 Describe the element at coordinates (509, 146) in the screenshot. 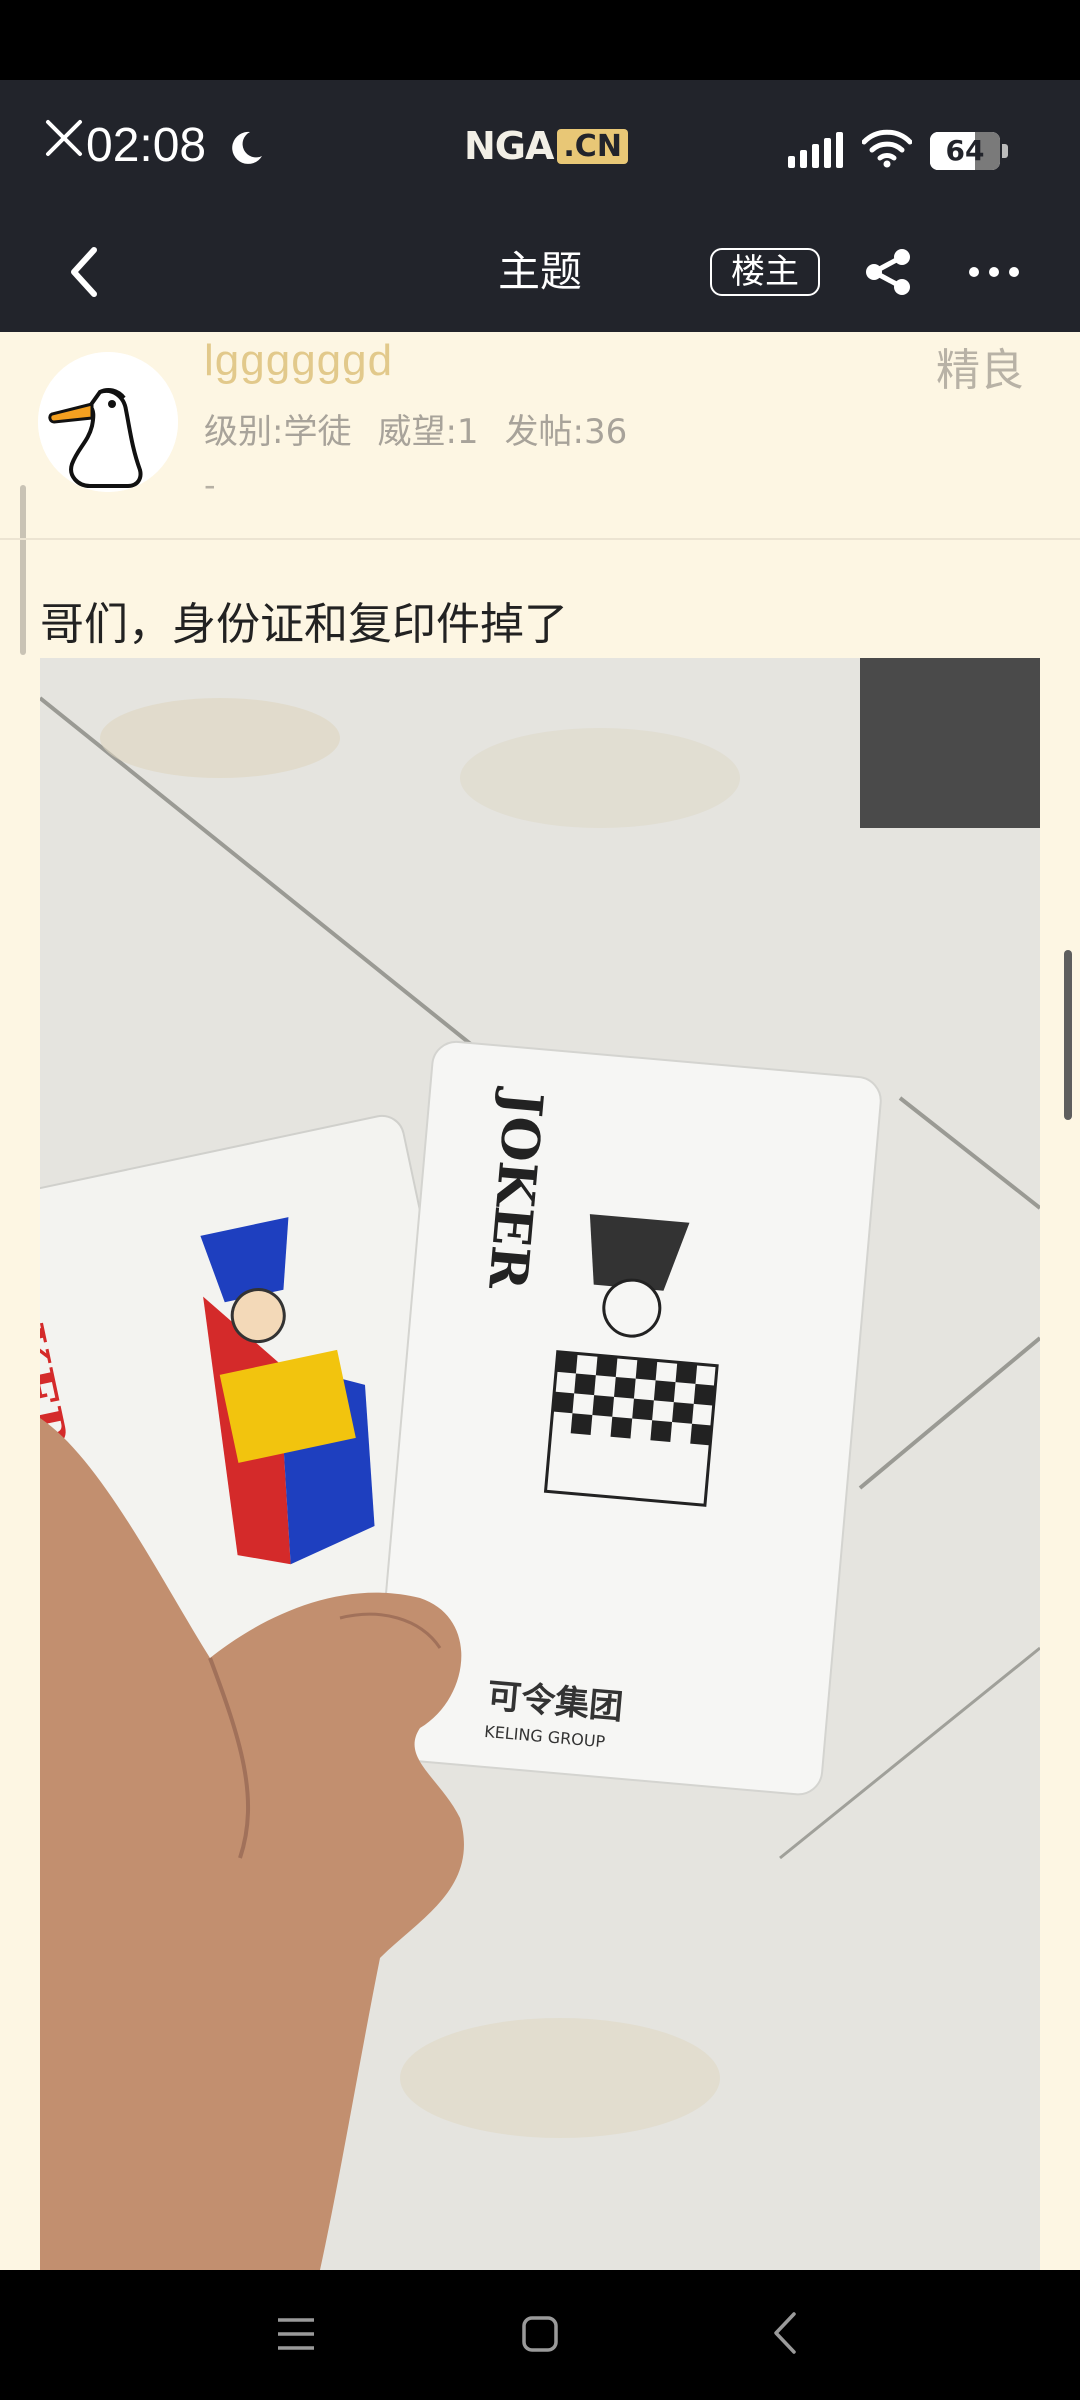

I see `logo-main-text: NGA` at that location.